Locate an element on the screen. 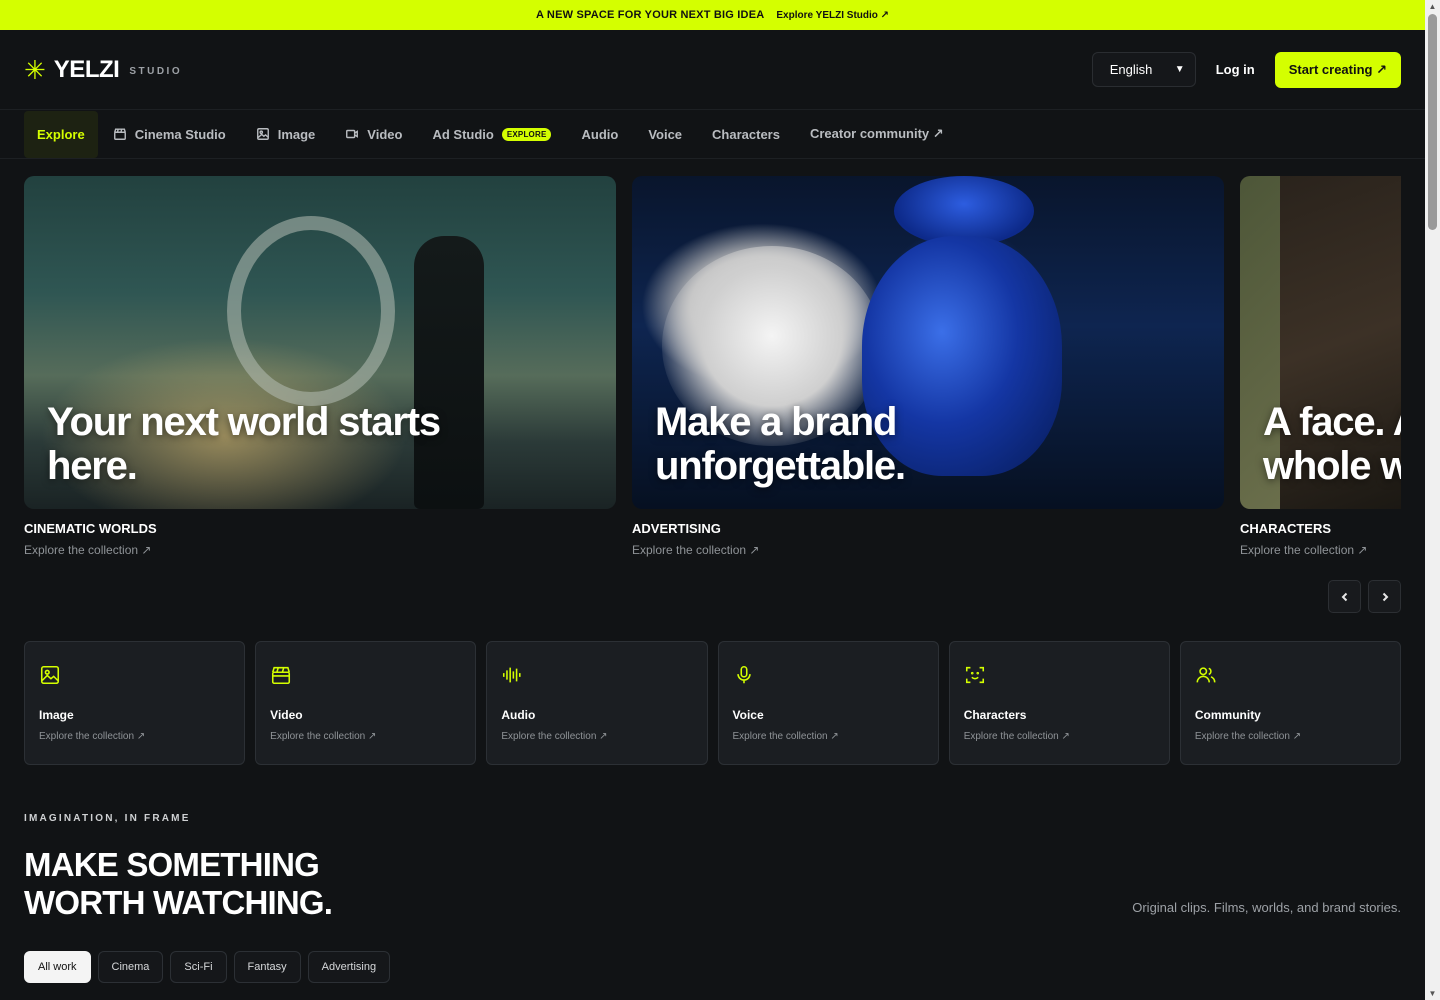 The image size is (1440, 1000). slide-image: Make a brand unforgettable. is located at coordinates (928, 342).